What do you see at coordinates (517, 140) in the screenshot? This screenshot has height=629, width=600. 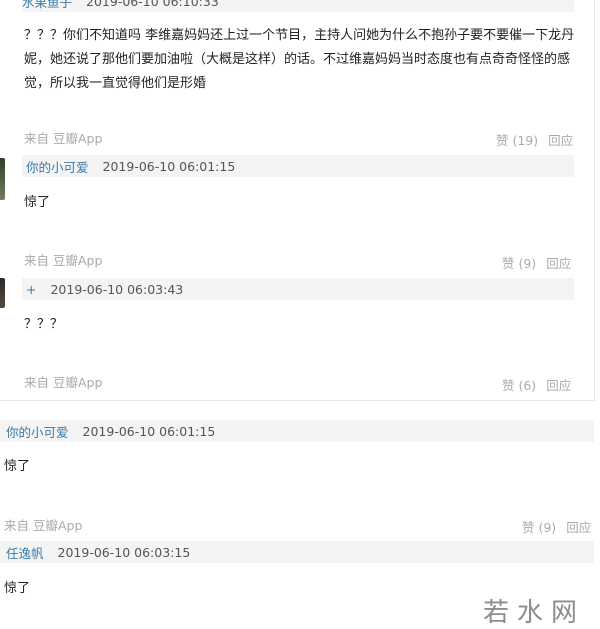 I see `like-button: 赞 (19)` at bounding box center [517, 140].